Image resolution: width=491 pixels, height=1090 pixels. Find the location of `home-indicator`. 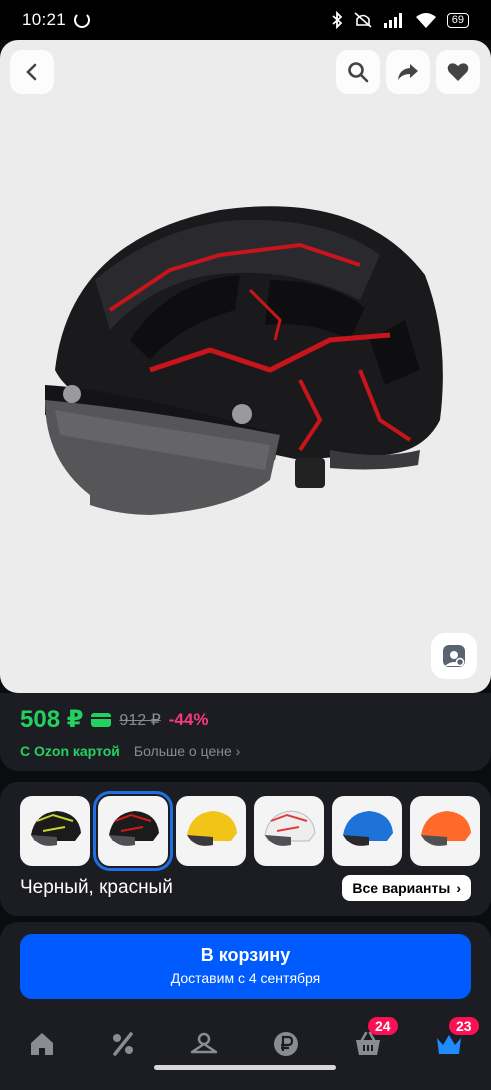

home-indicator is located at coordinates (245, 1067).